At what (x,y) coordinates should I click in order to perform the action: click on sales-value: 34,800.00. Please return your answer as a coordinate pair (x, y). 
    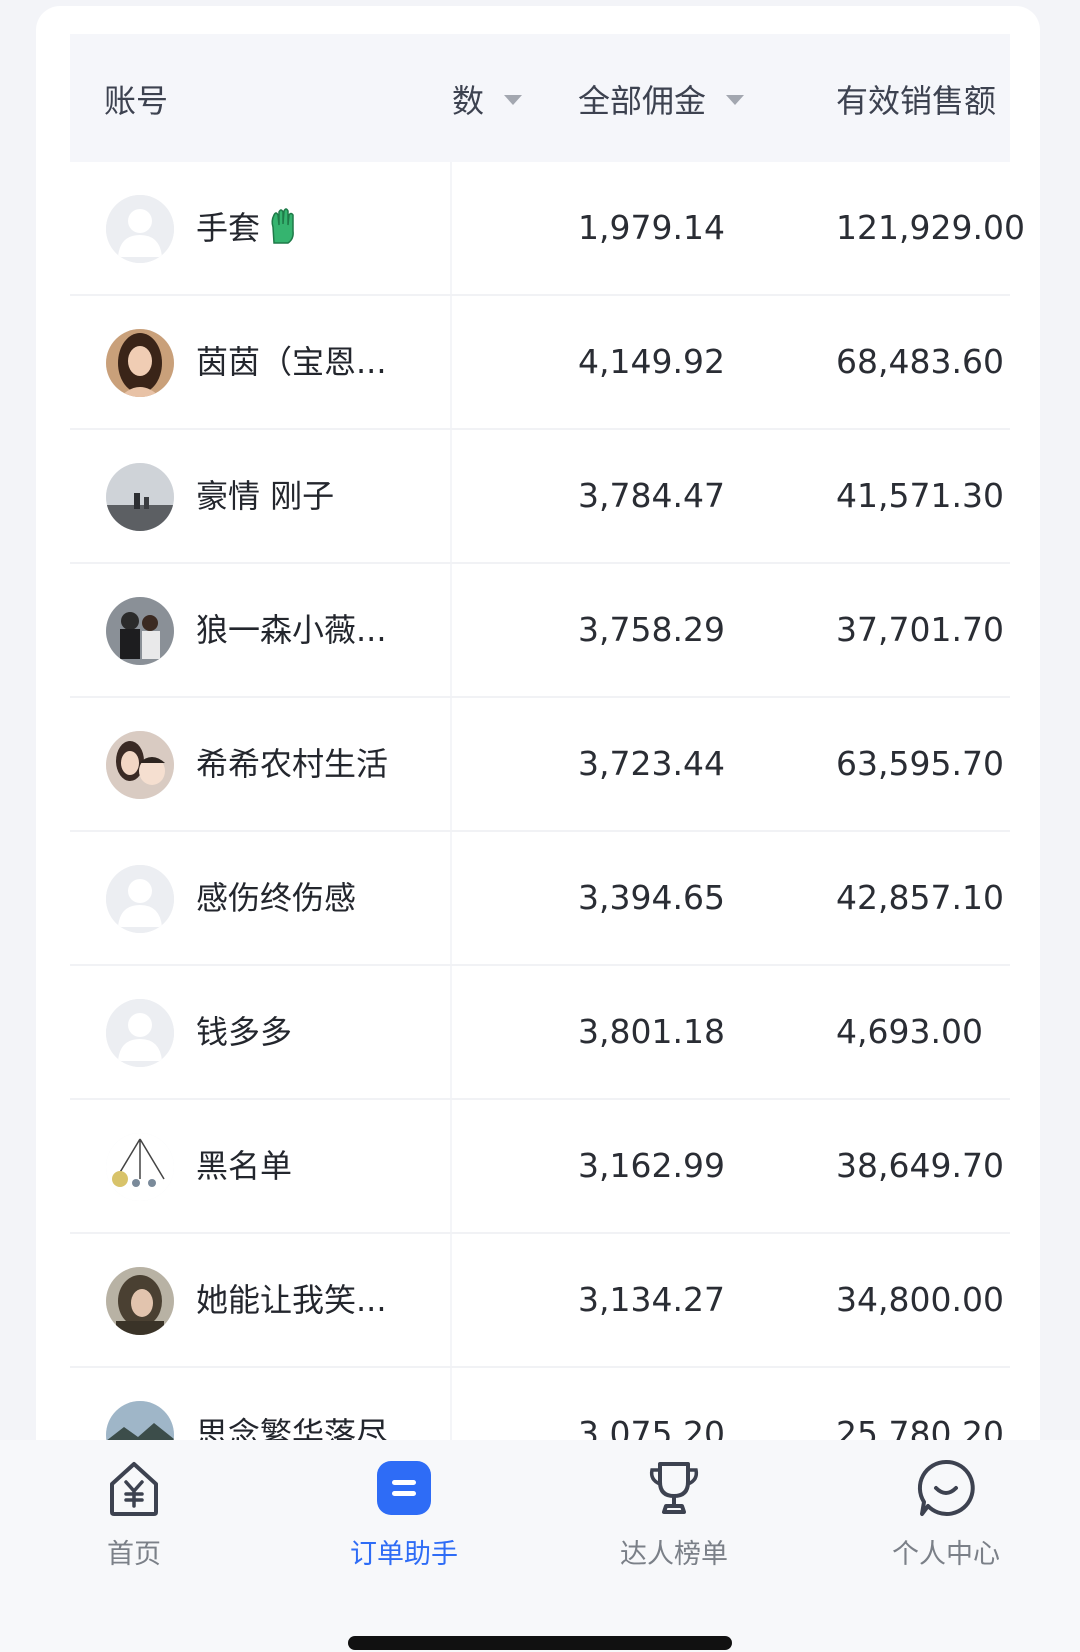
    Looking at the image, I should click on (920, 1299).